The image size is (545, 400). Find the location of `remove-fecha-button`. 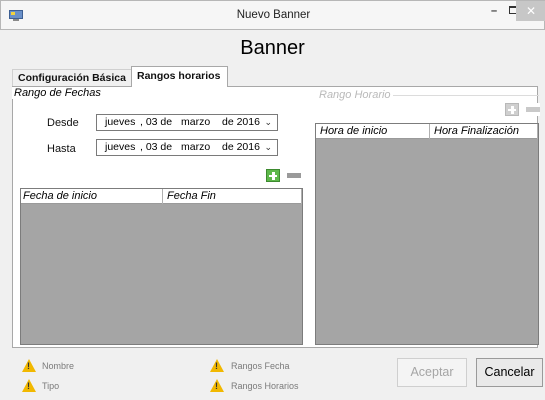

remove-fecha-button is located at coordinates (294, 175).